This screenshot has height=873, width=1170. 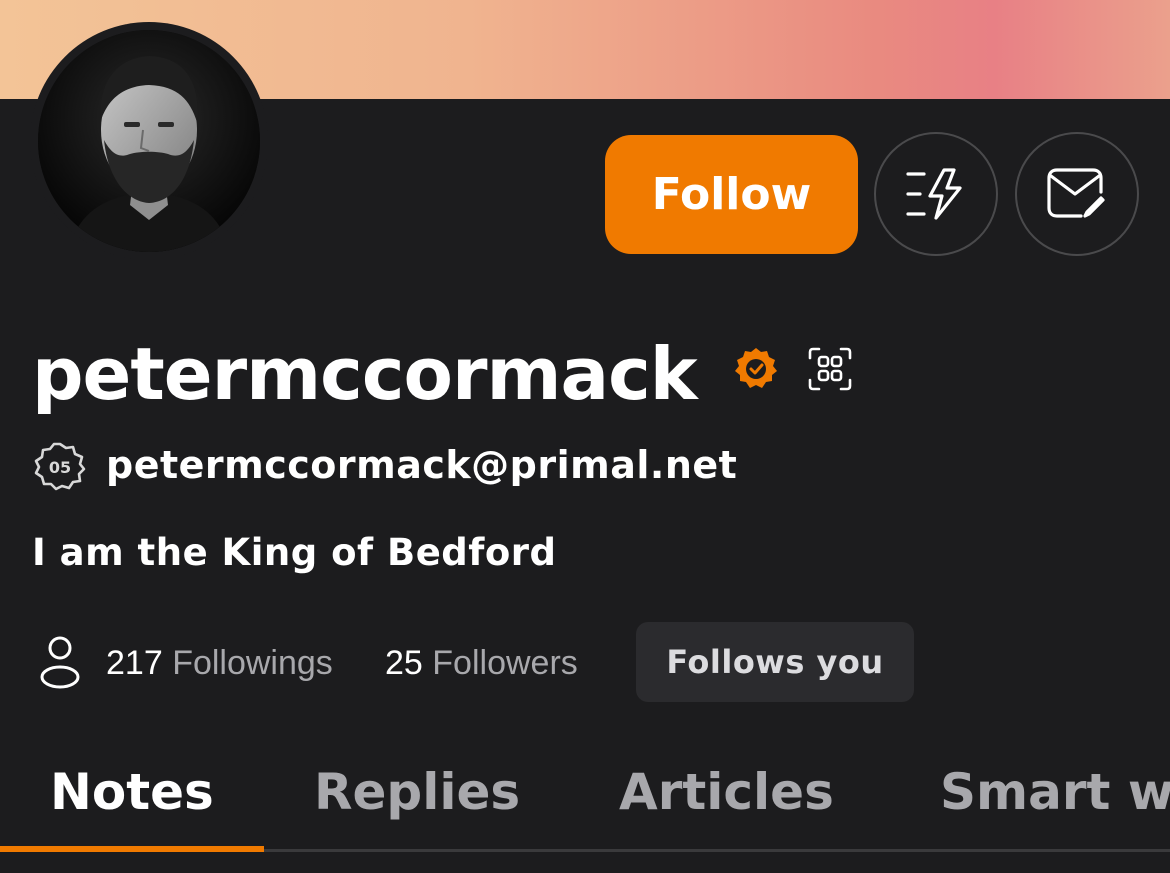 I want to click on tab-notes: Notes, so click(x=132, y=792).